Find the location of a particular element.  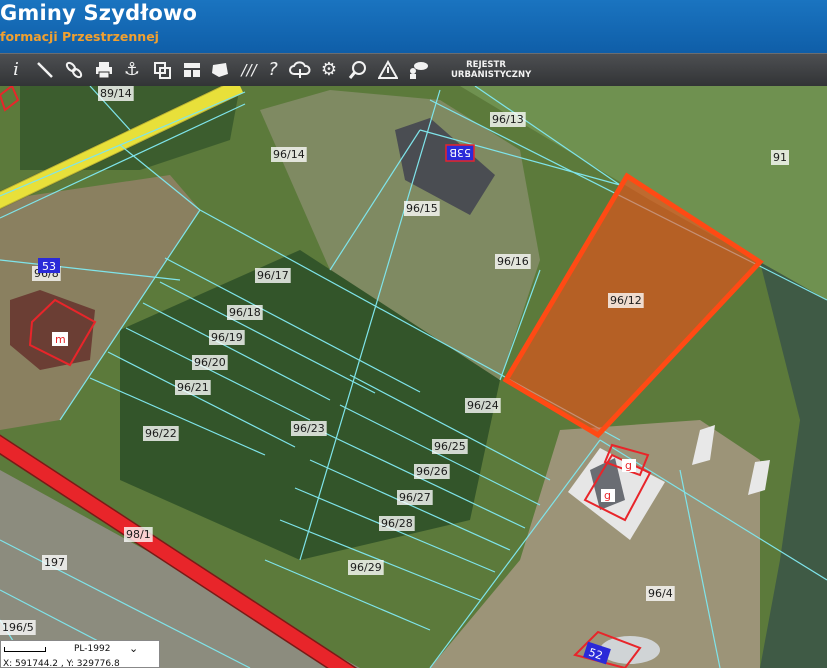

parcel-label: 96/25 is located at coordinates (450, 446).